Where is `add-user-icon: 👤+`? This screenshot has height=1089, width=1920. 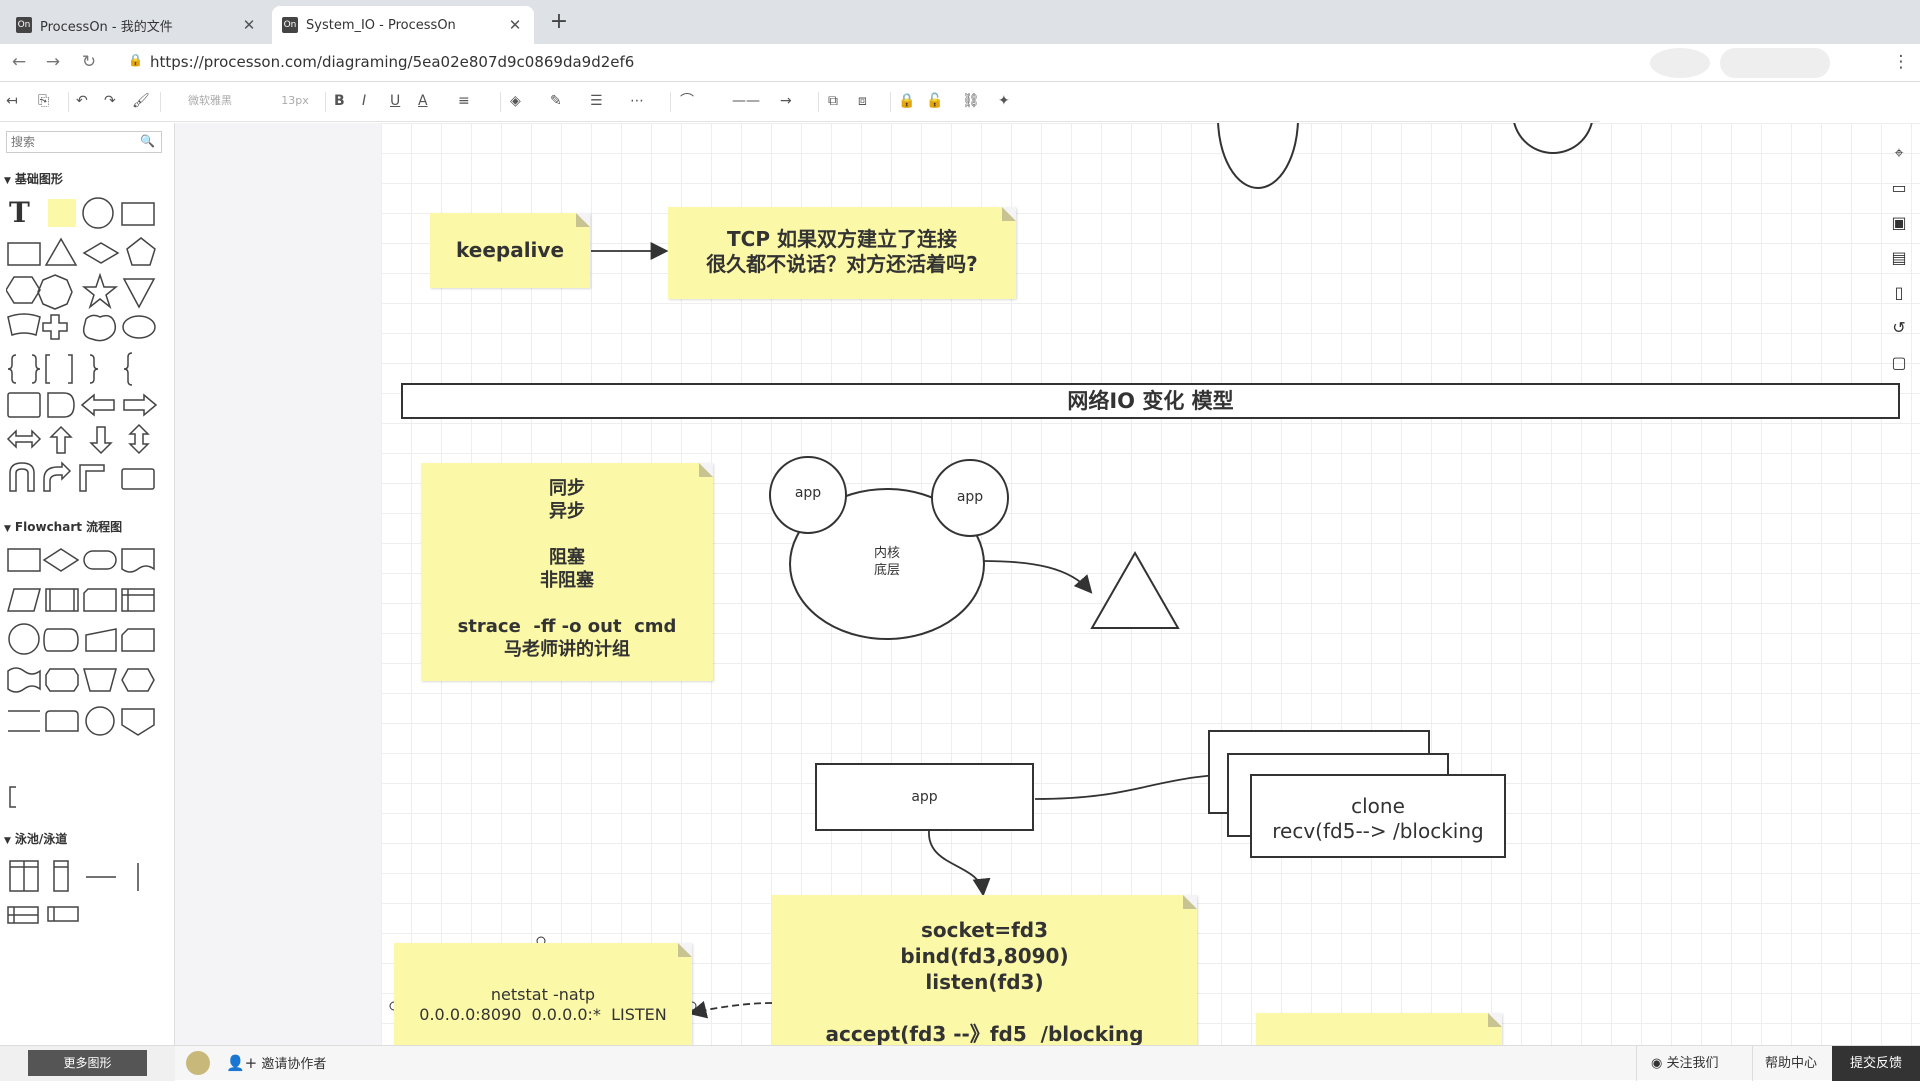 add-user-icon: 👤+ is located at coordinates (242, 1063).